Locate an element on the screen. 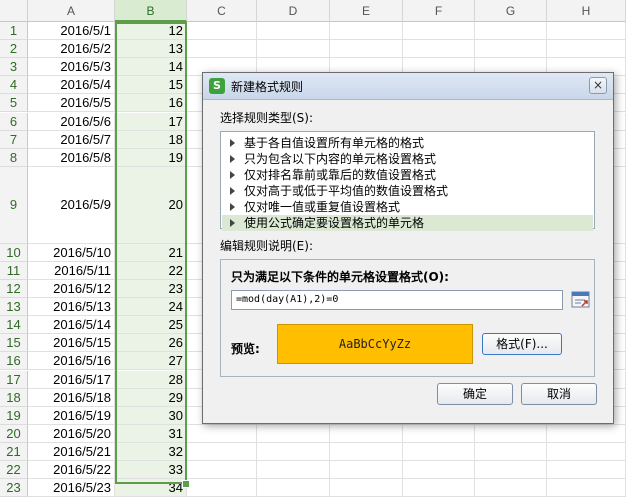 This screenshot has width=626, height=497. column-header-f: F is located at coordinates (439, 11).